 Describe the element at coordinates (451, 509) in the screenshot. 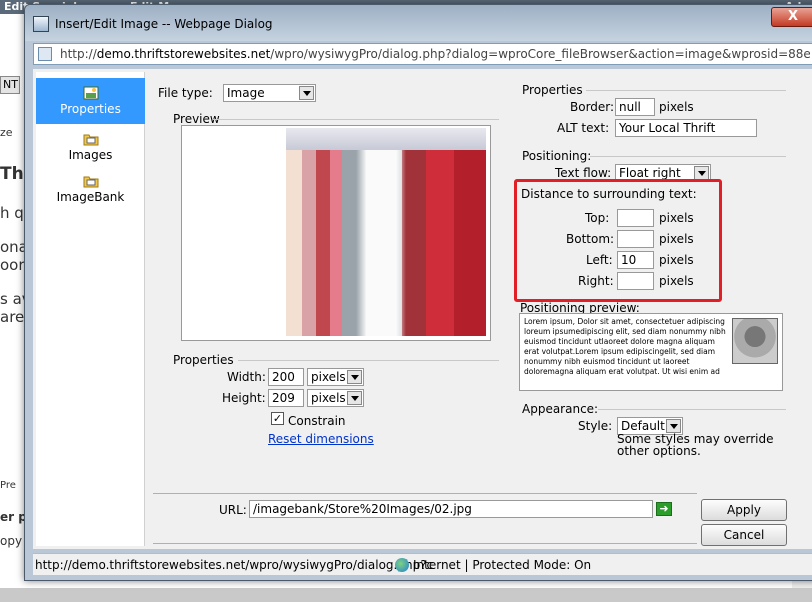

I see `url-input: /imagebank/Store%20Images/02.jpg` at that location.